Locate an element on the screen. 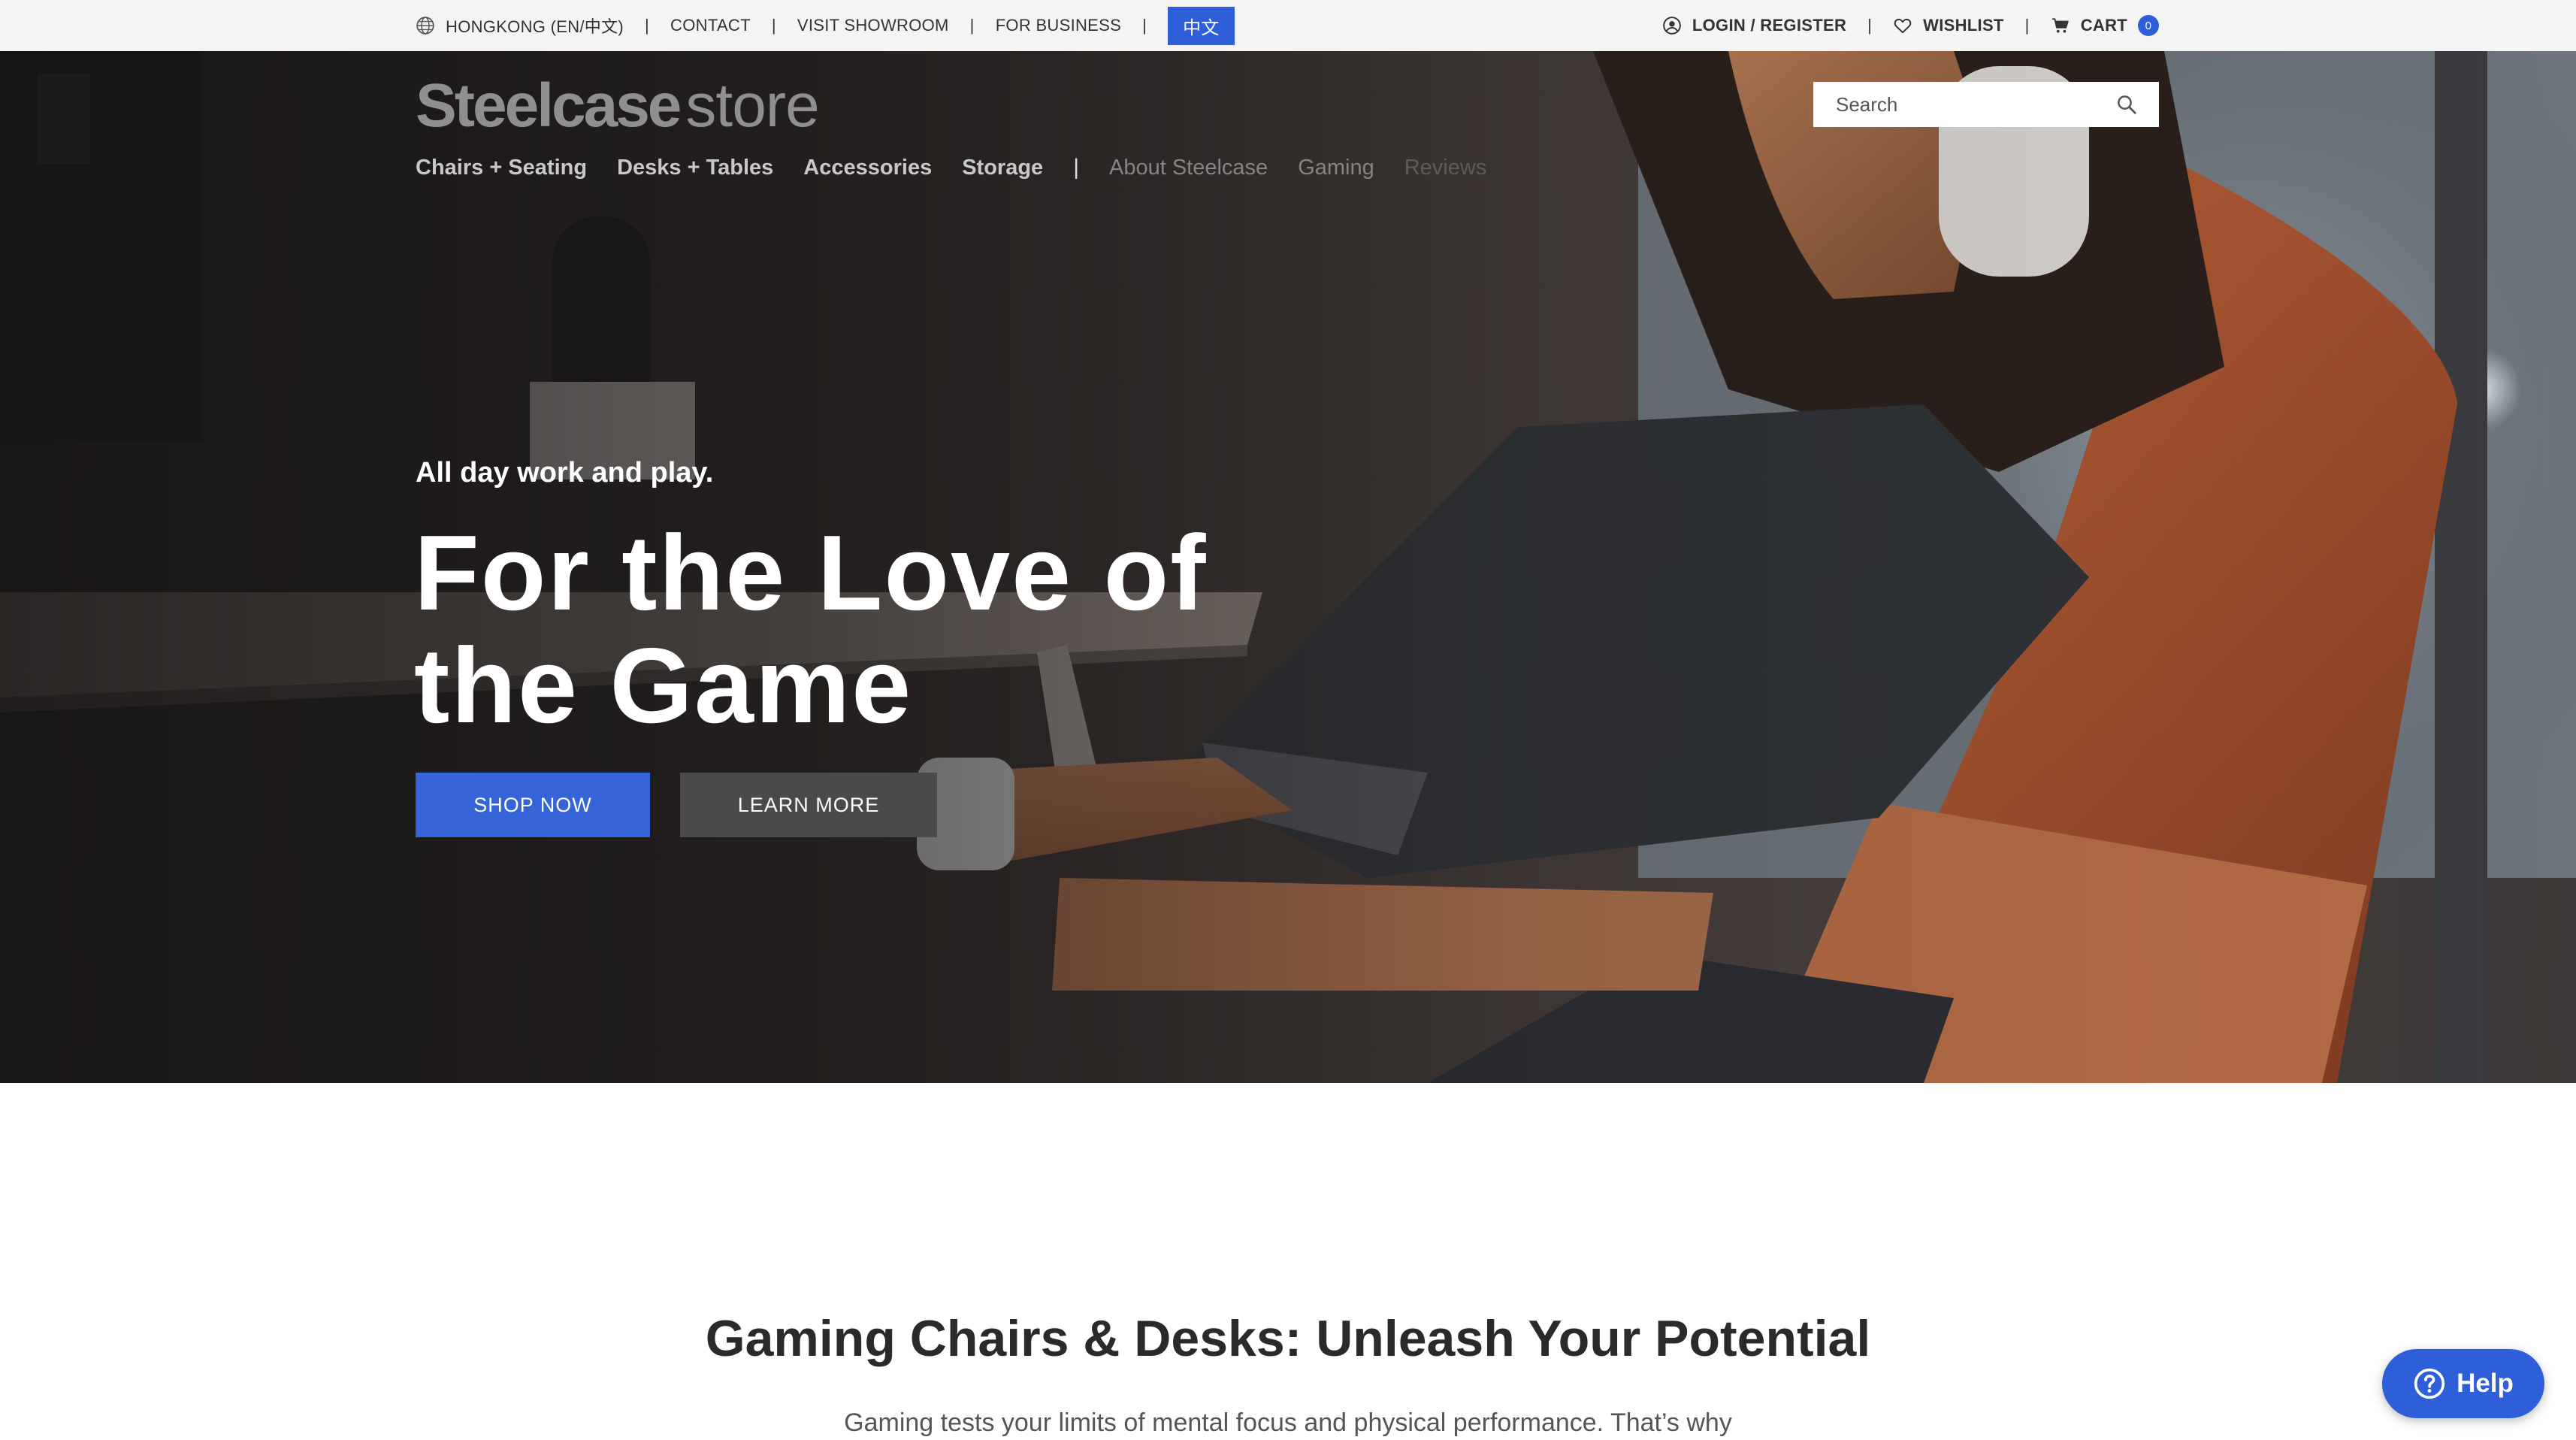  search-input is located at coordinates (1975, 104).